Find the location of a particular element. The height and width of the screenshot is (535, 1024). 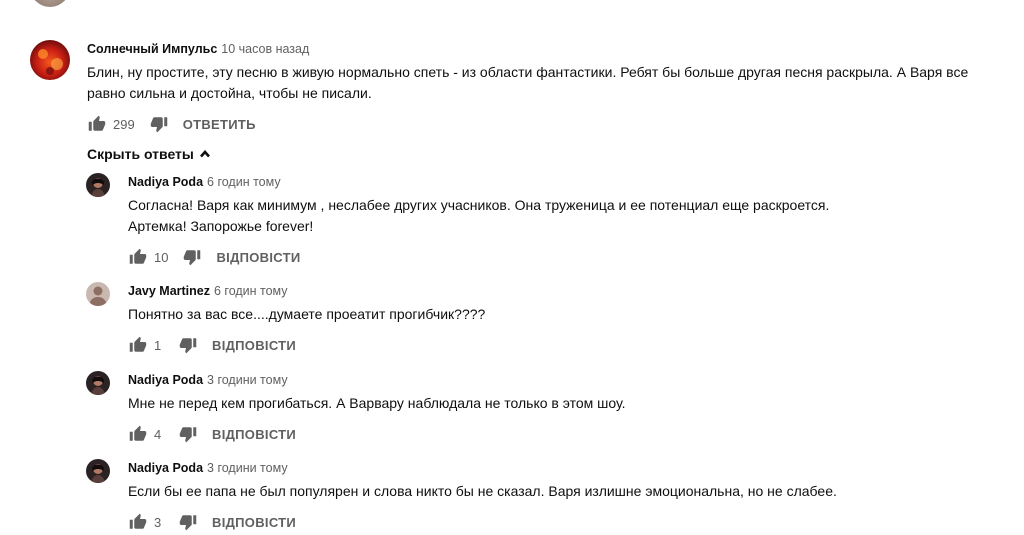

comment-author: Солнечный Импульс is located at coordinates (152, 49).